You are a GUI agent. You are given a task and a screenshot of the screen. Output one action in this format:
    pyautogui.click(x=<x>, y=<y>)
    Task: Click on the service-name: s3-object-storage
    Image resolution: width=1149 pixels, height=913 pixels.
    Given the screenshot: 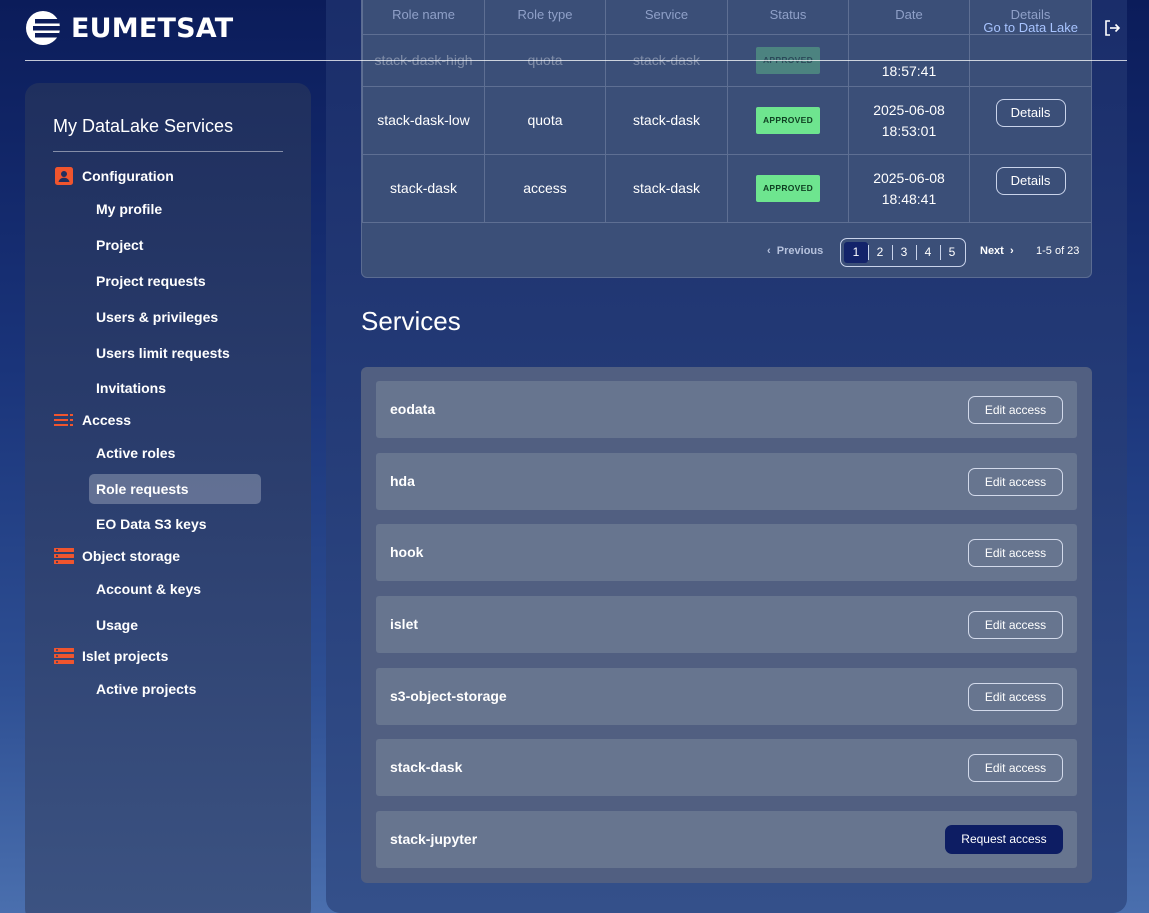 What is the action you would take?
    pyautogui.click(x=448, y=696)
    